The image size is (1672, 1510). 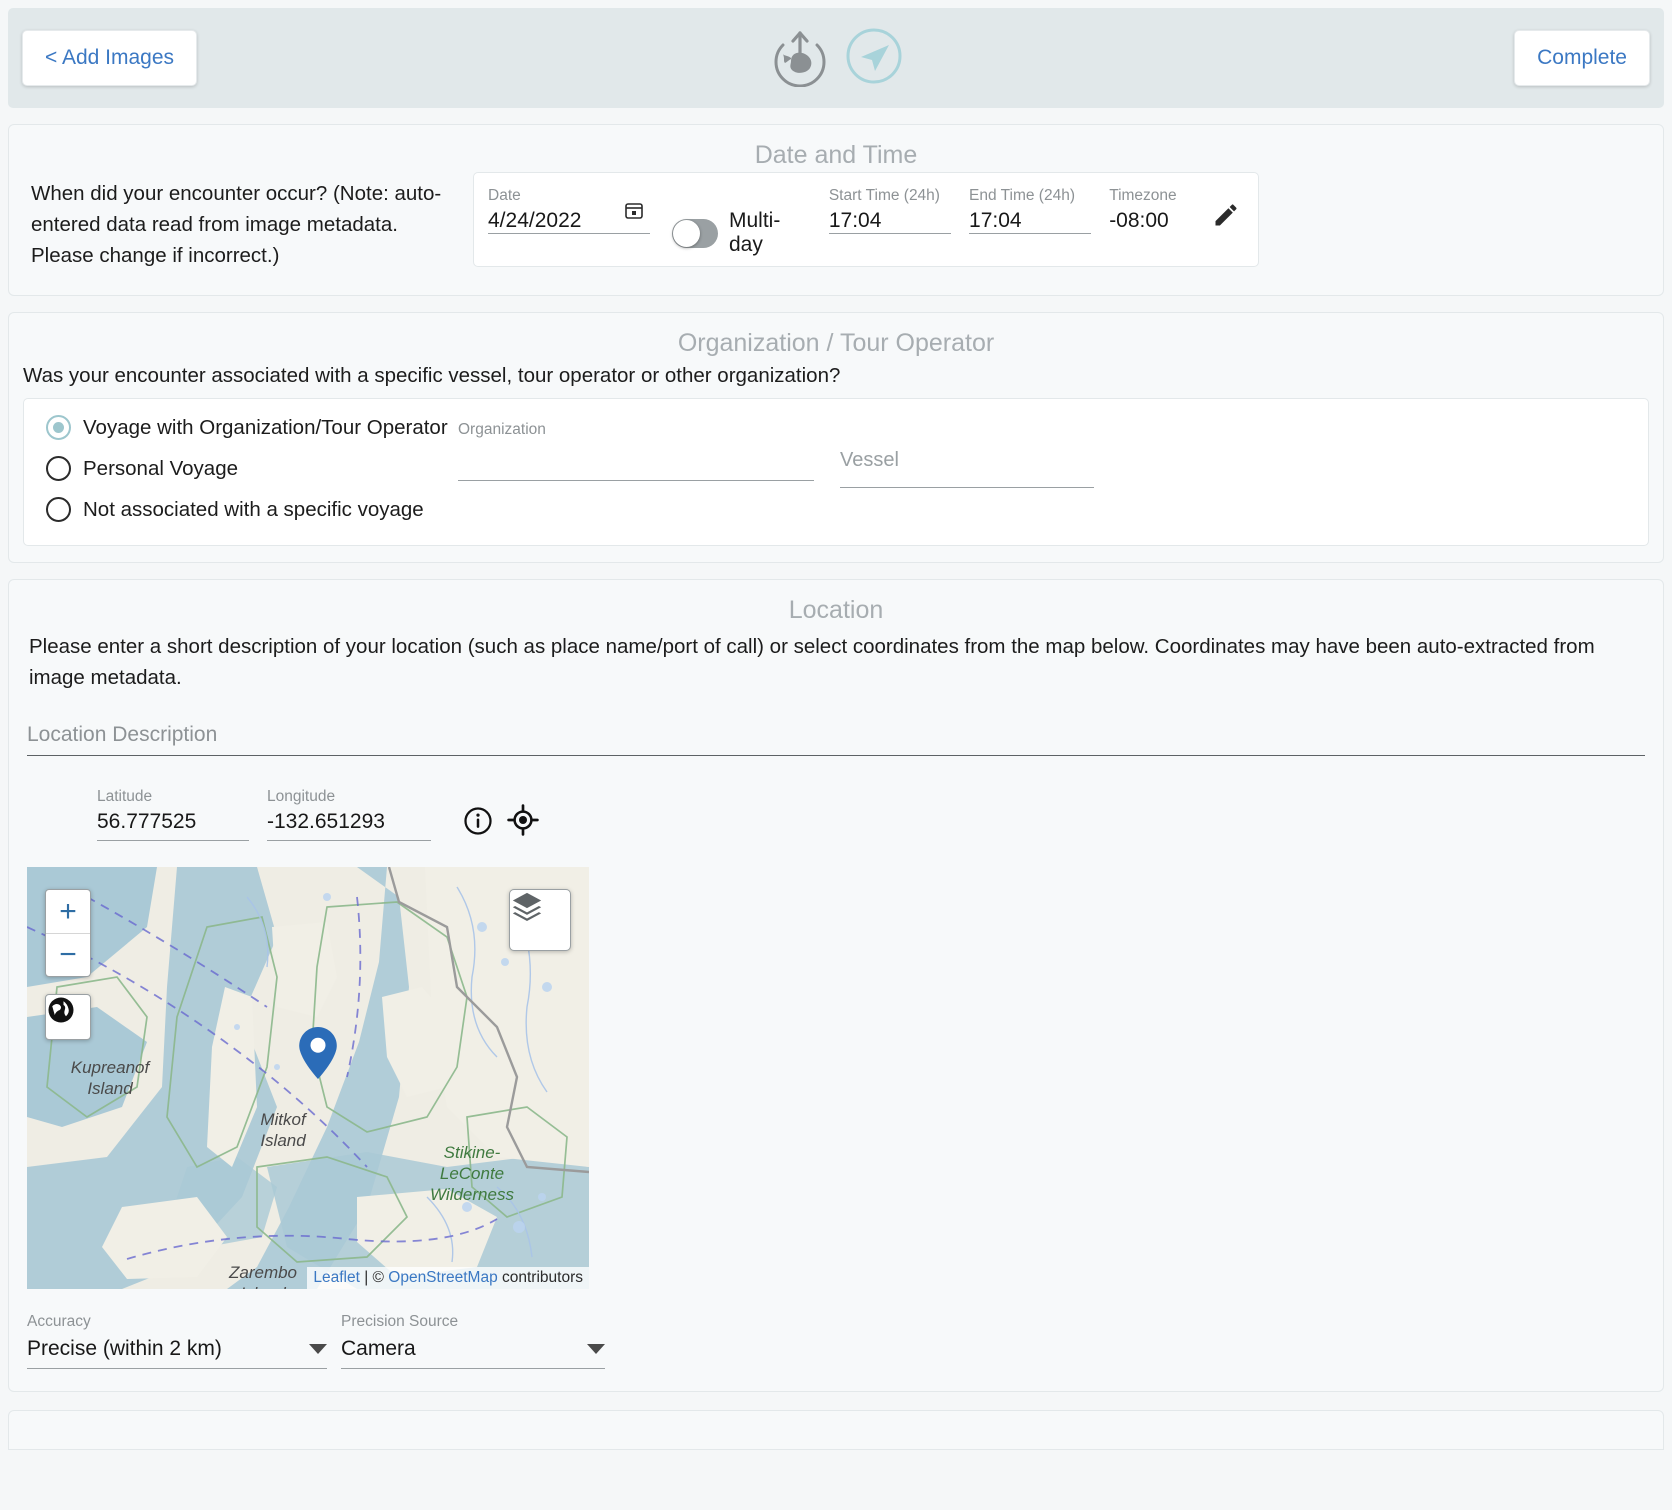 What do you see at coordinates (68, 1017) in the screenshot?
I see `map-globe-button` at bounding box center [68, 1017].